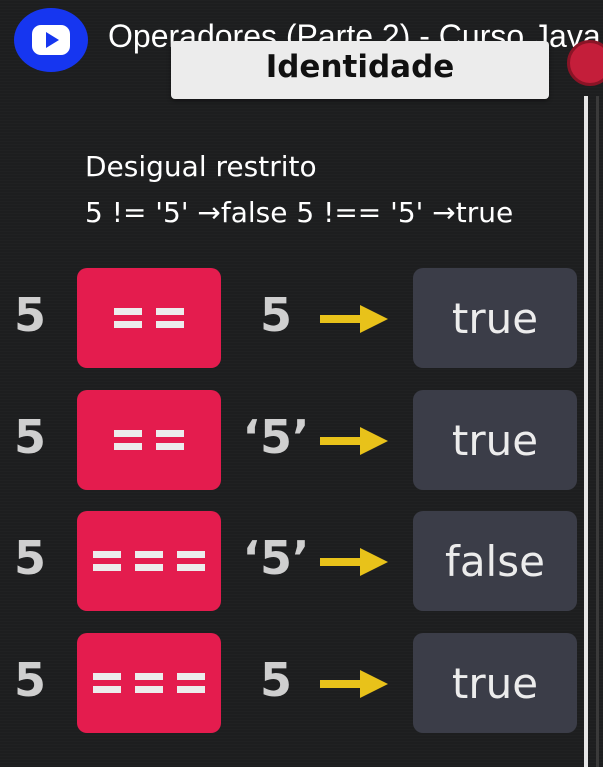 The height and width of the screenshot is (767, 603). What do you see at coordinates (585, 63) in the screenshot?
I see `record-indicator-icon` at bounding box center [585, 63].